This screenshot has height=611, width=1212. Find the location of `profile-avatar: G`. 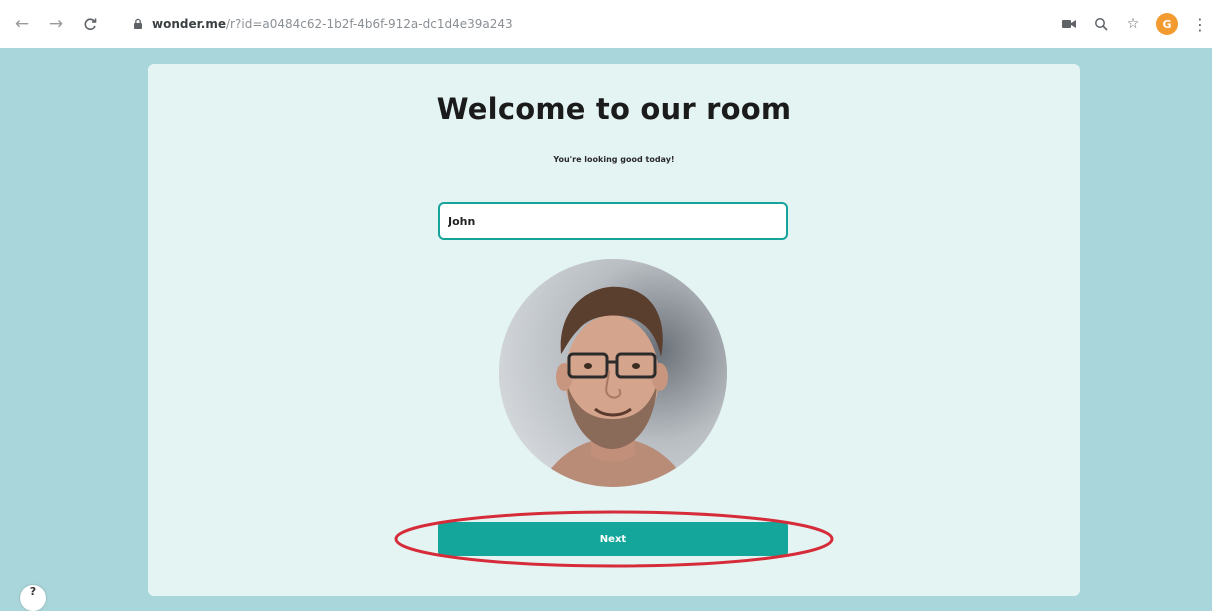

profile-avatar: G is located at coordinates (1167, 24).